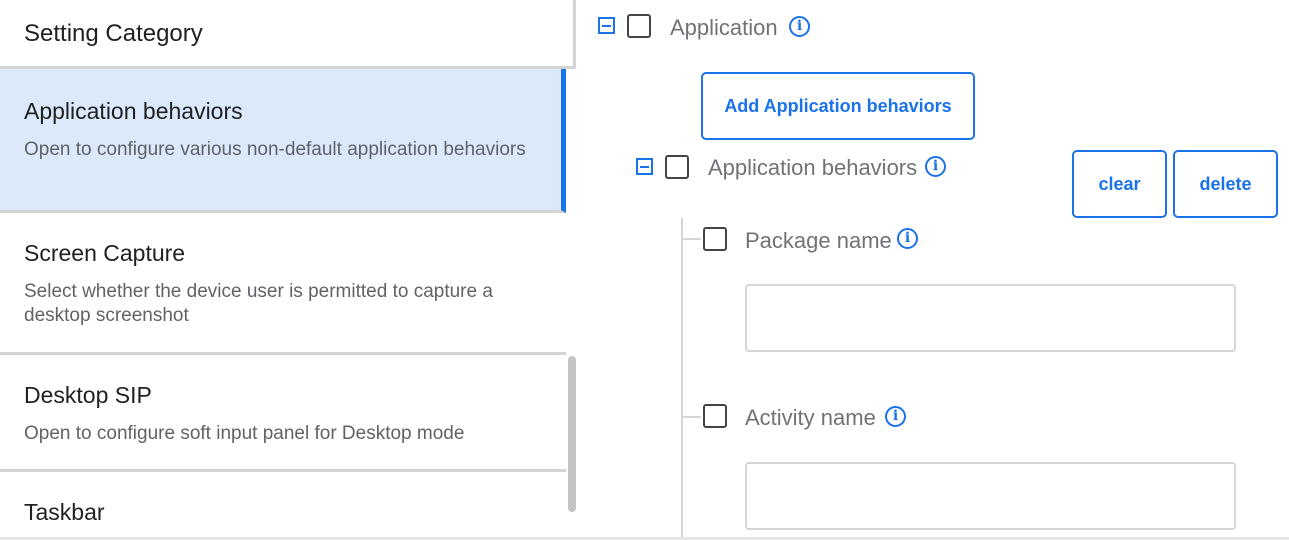 The width and height of the screenshot is (1289, 540). Describe the element at coordinates (283, 506) in the screenshot. I see `category-item-taskbar: Taskbar` at that location.